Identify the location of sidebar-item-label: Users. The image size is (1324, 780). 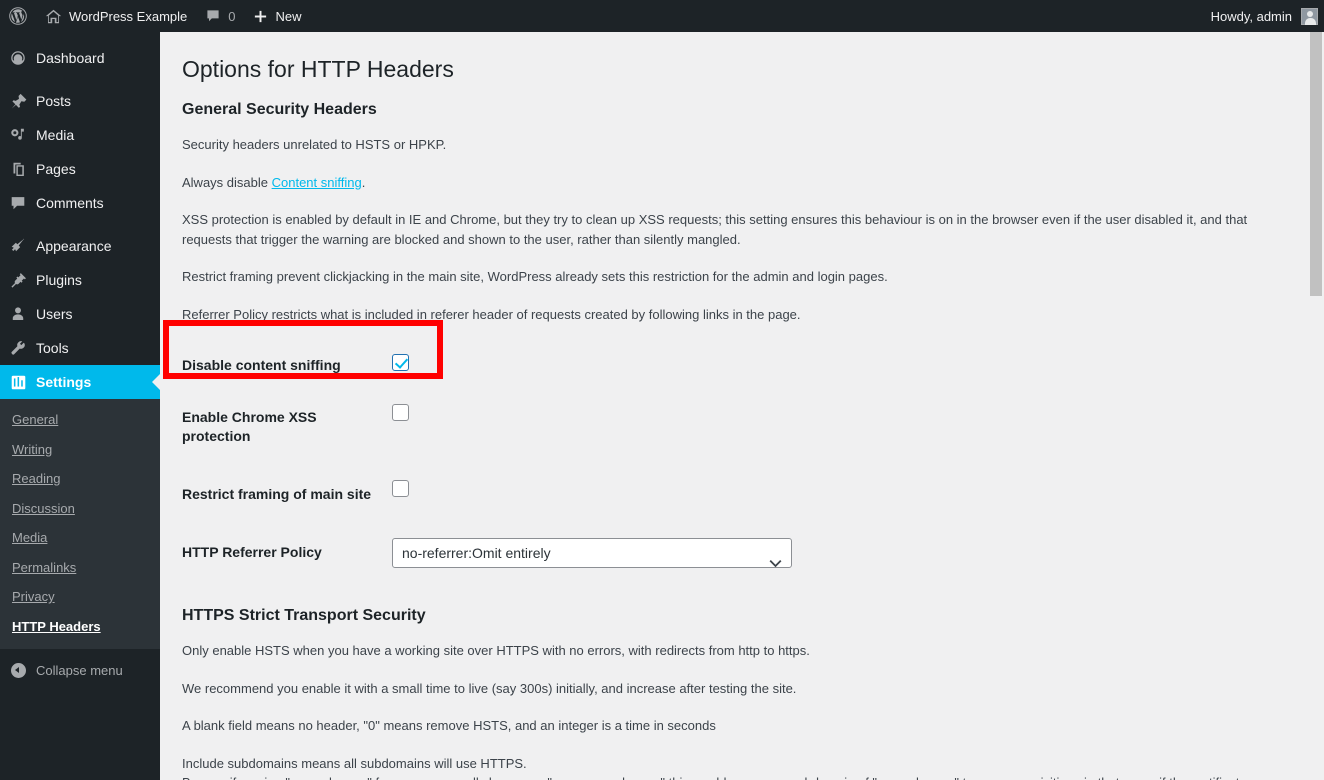
(54, 314).